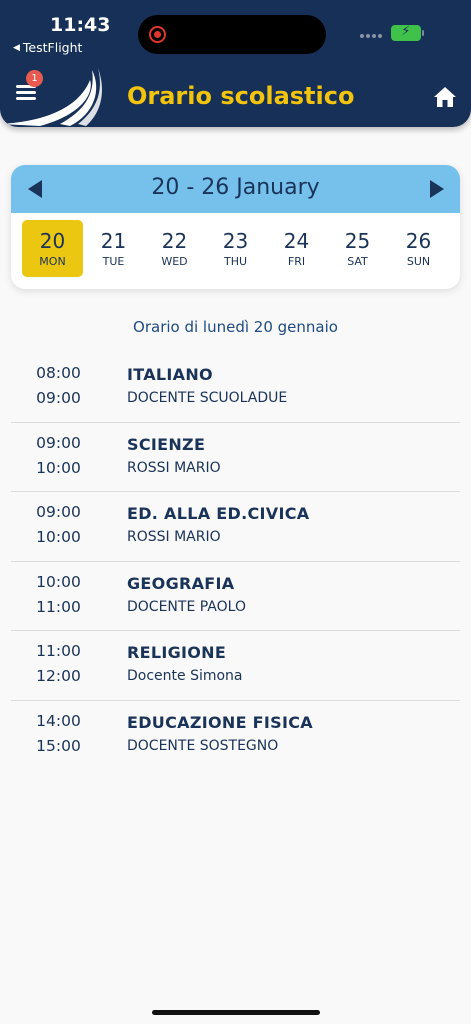 This screenshot has height=1024, width=471. I want to click on lesson-start-time: 14:00, so click(58, 720).